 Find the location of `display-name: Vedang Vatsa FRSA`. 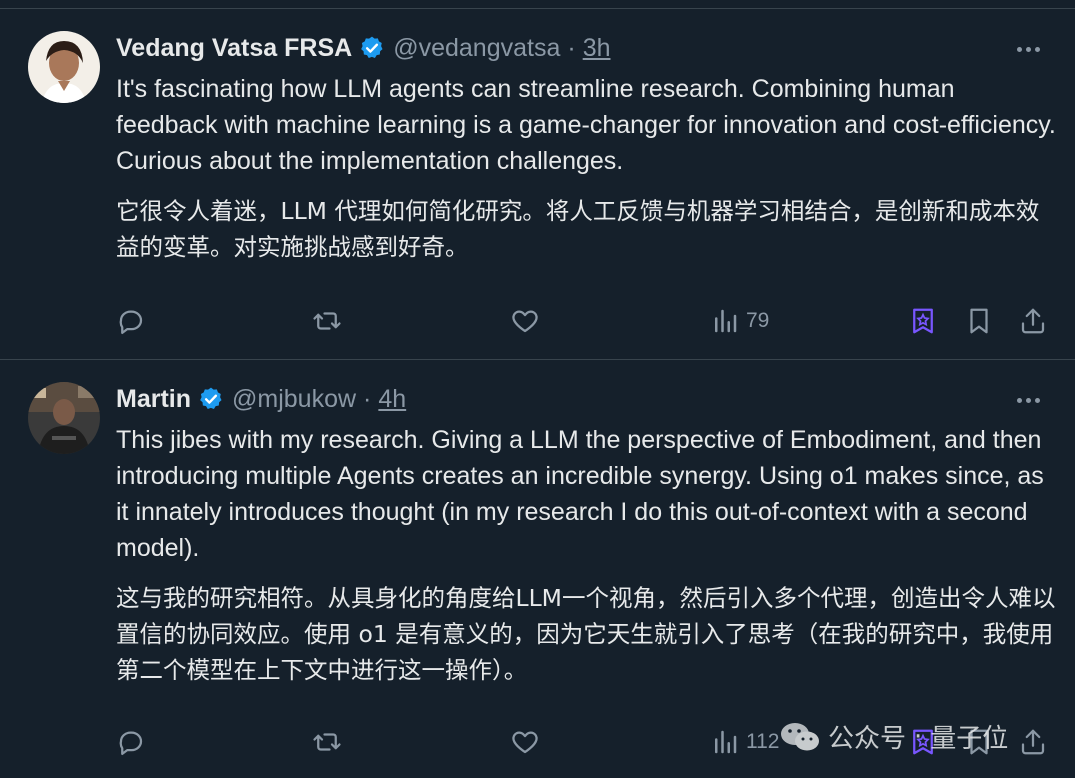

display-name: Vedang Vatsa FRSA is located at coordinates (234, 48).